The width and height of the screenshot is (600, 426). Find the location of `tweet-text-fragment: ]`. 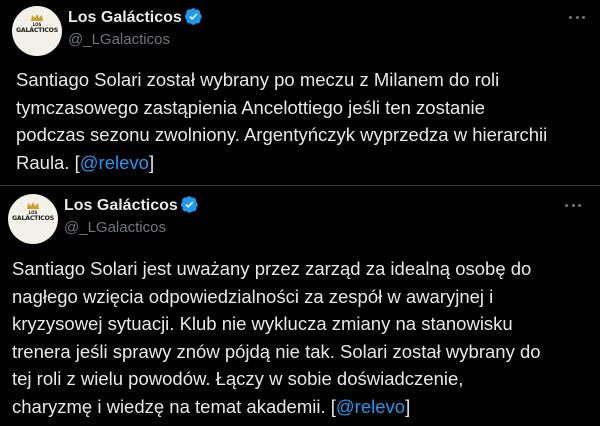

tweet-text-fragment: ] is located at coordinates (408, 406).